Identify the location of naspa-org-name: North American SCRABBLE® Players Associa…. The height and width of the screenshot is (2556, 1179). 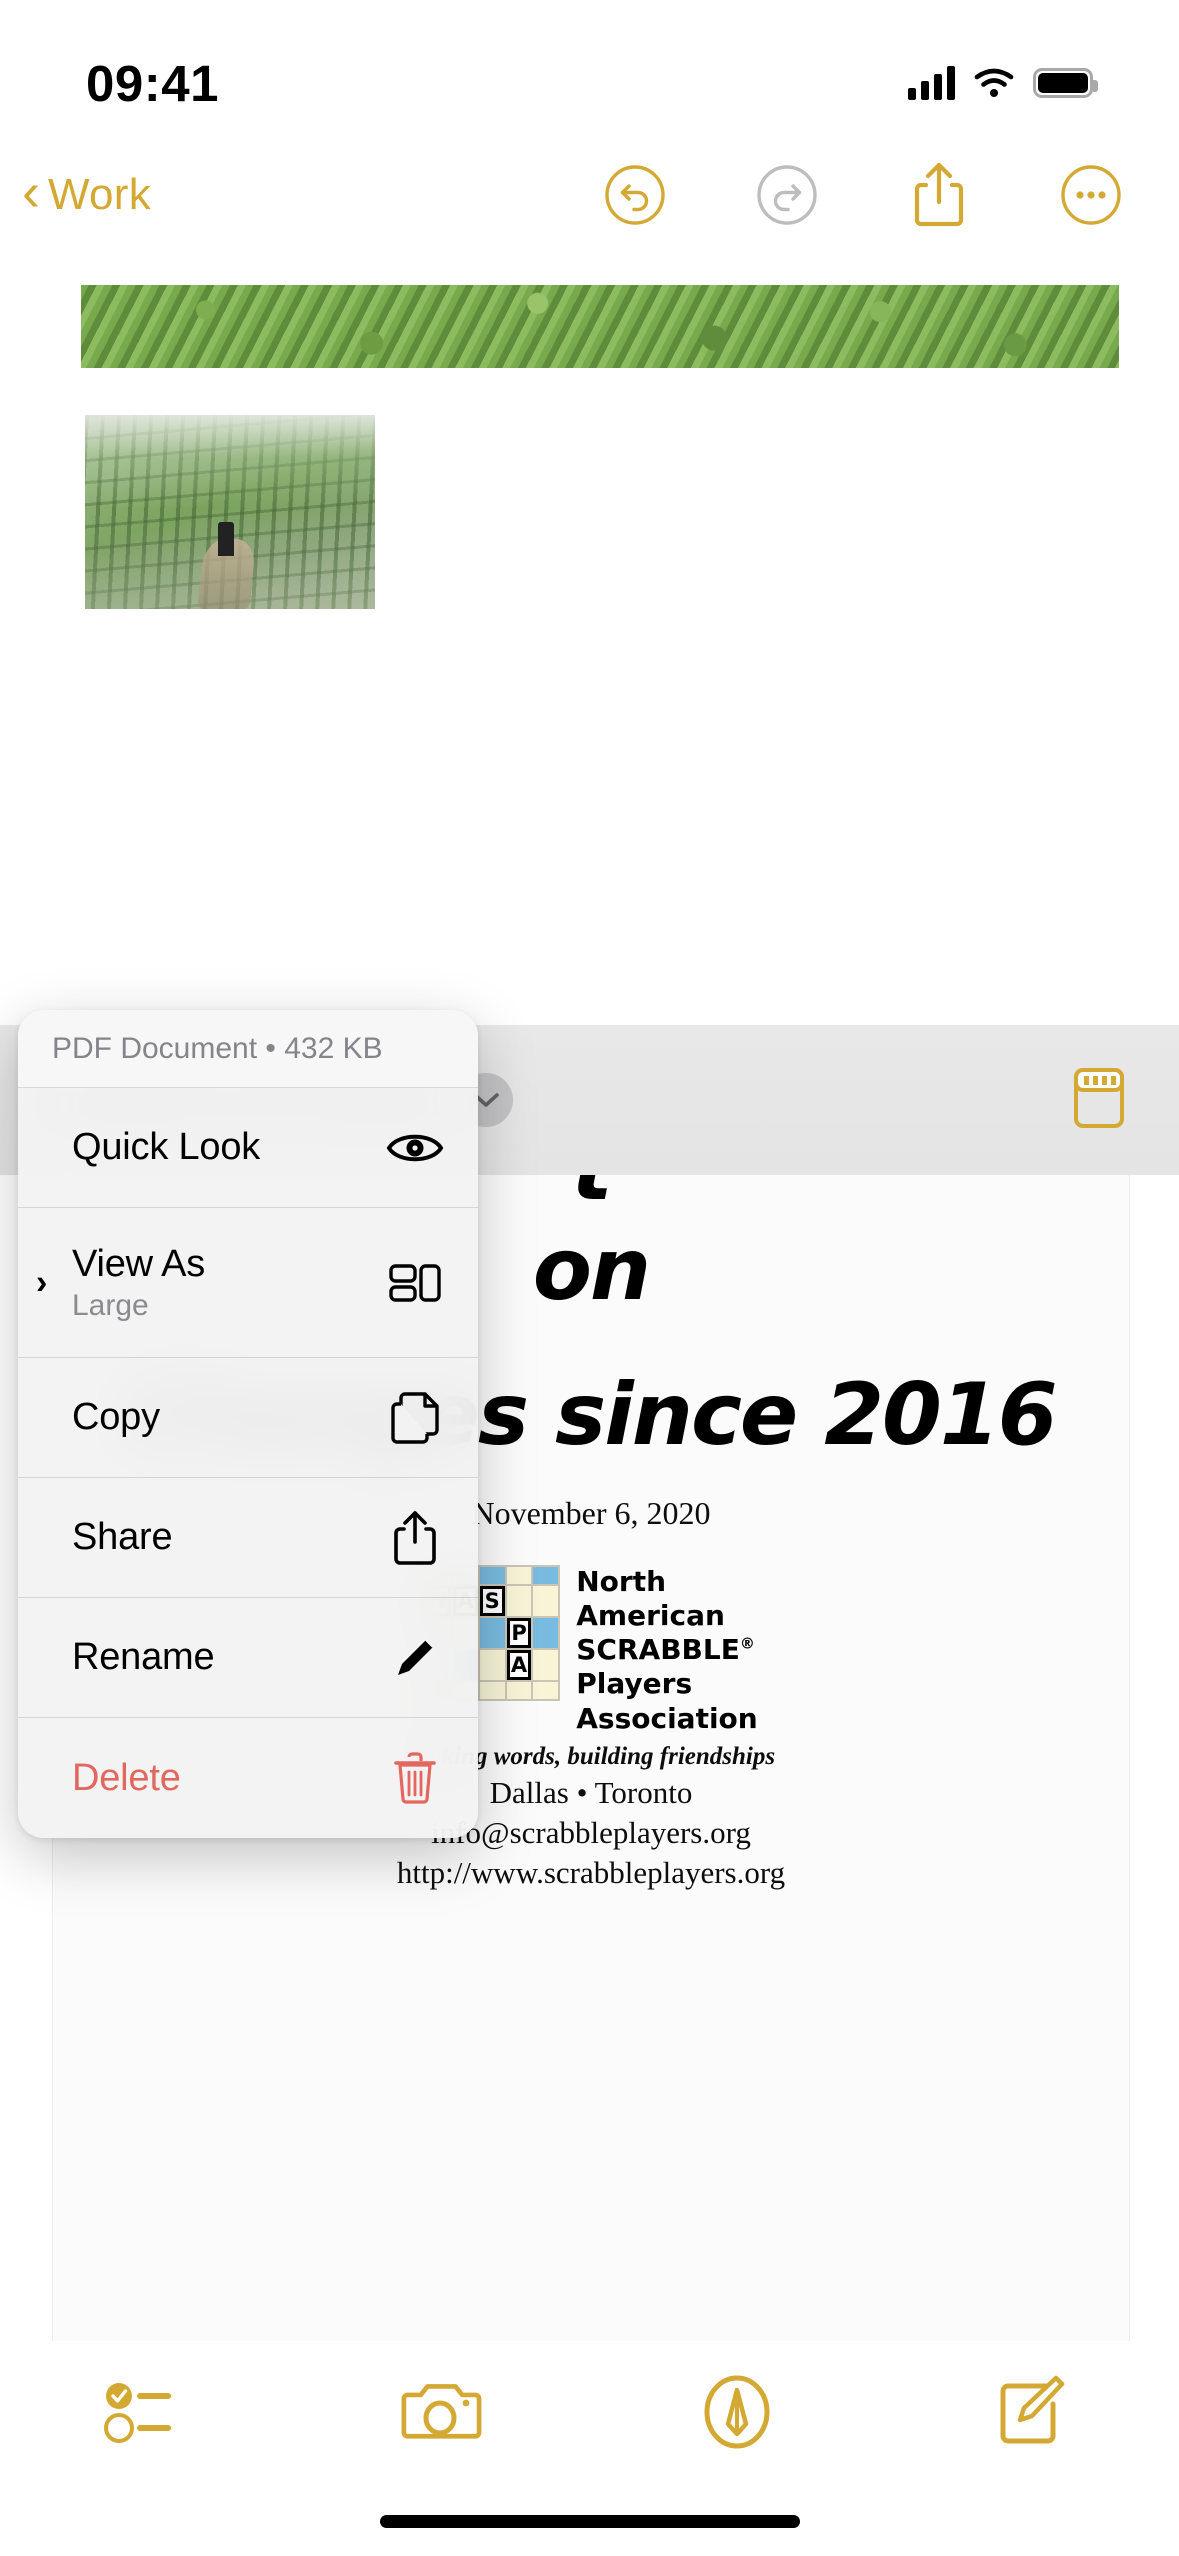
(666, 1650).